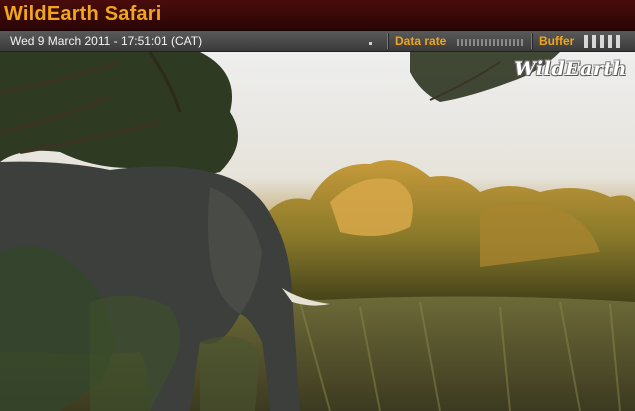 The width and height of the screenshot is (635, 411). I want to click on app-title: WildEarth Safari, so click(83, 14).